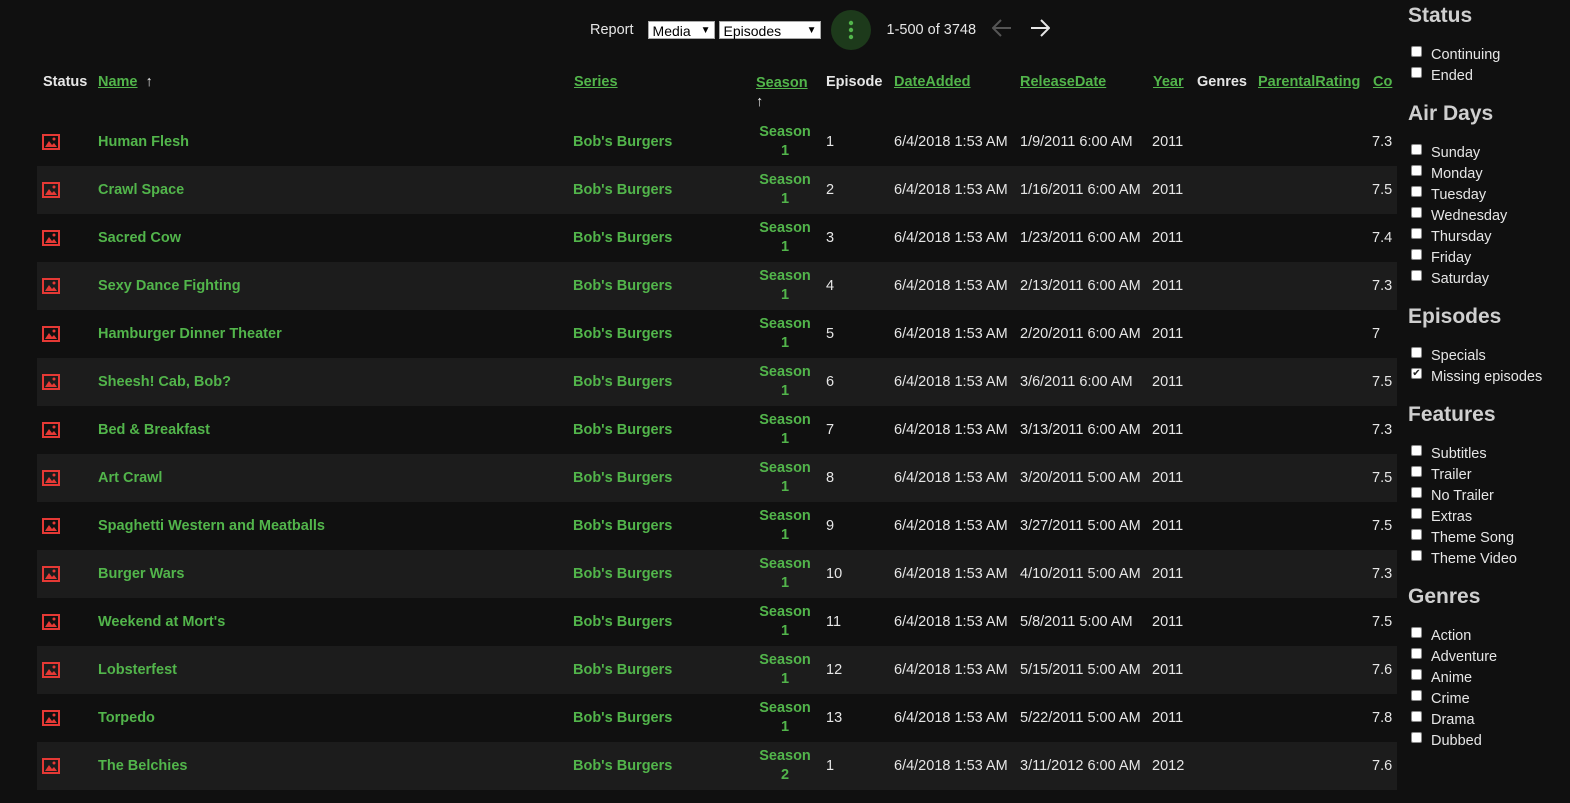  I want to click on next-page-button, so click(1040, 30).